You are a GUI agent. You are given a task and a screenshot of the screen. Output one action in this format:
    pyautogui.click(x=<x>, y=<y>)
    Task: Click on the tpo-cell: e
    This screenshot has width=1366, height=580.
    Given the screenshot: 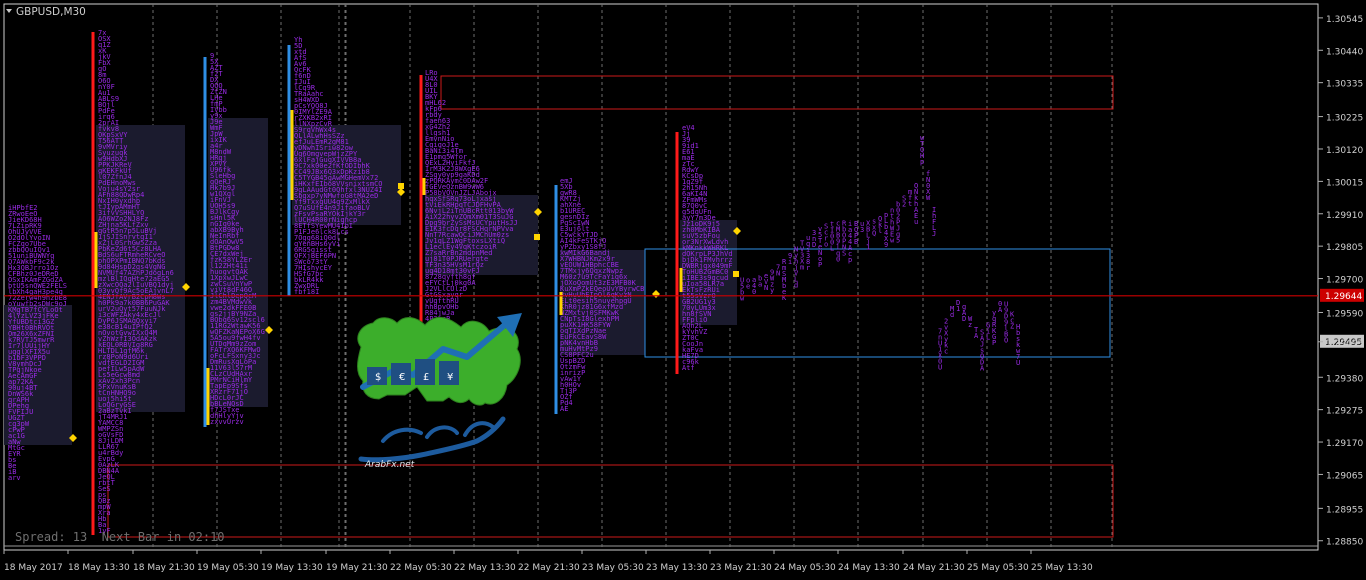 What is the action you would take?
    pyautogui.click(x=748, y=287)
    